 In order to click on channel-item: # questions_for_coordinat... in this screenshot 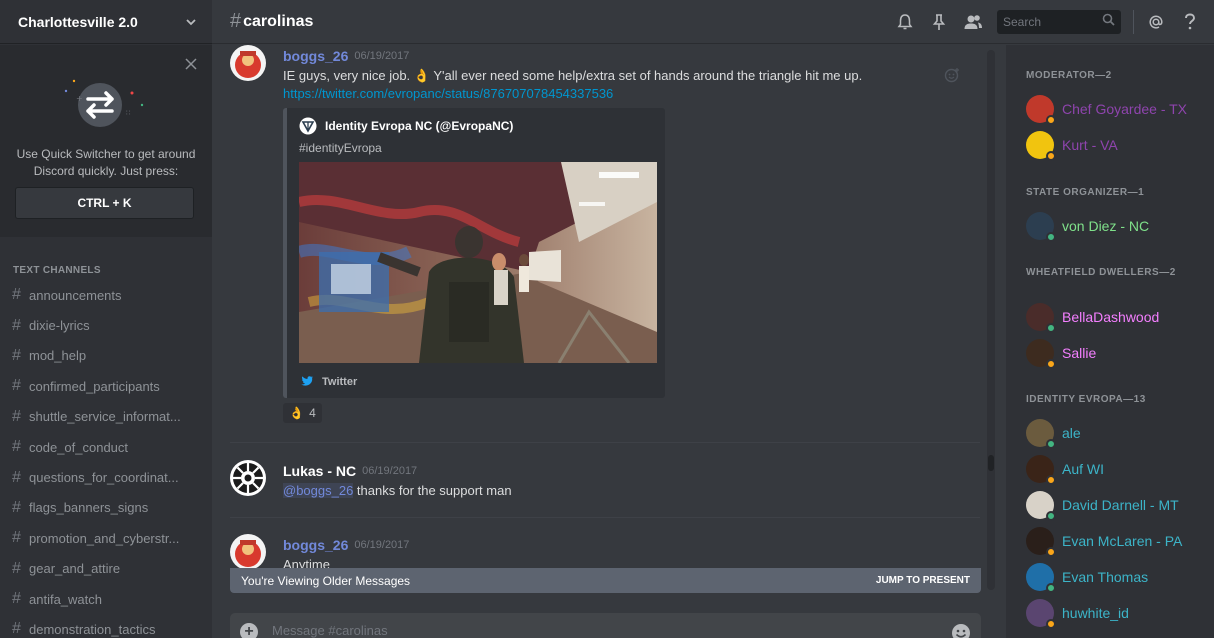, I will do `click(106, 477)`.